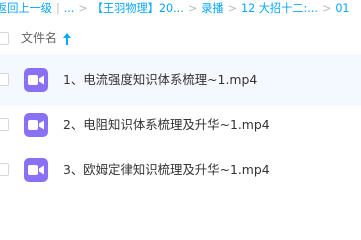  Describe the element at coordinates (4, 38) in the screenshot. I see `select-all-checkbox` at that location.